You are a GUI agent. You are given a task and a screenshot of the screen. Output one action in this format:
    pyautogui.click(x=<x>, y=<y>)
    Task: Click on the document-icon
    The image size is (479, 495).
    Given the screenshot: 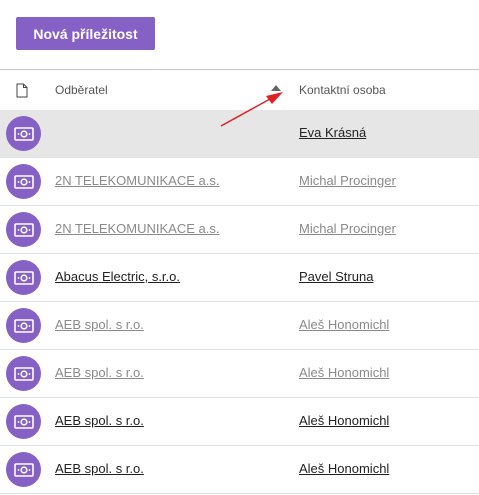 What is the action you would take?
    pyautogui.click(x=22, y=90)
    